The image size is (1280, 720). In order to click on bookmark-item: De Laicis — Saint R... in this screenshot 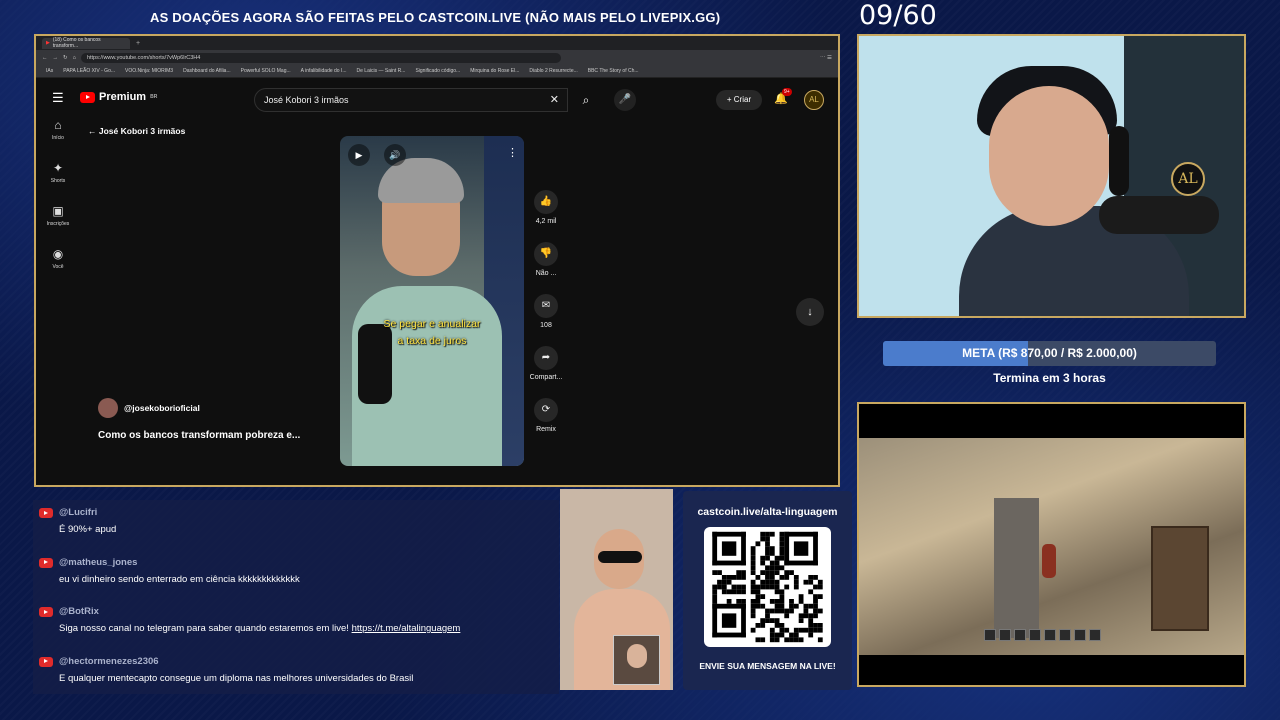, I will do `click(381, 71)`.